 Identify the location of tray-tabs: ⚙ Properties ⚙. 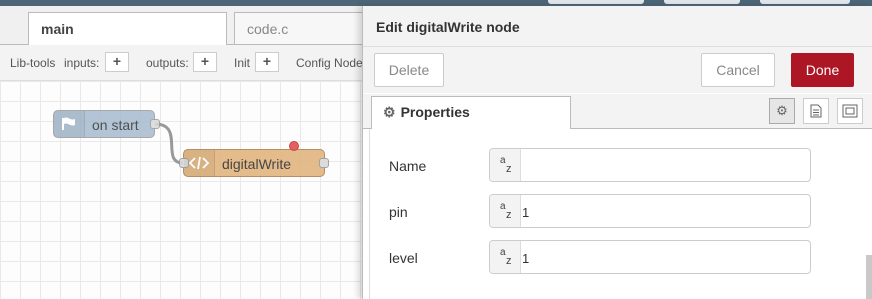
(617, 111).